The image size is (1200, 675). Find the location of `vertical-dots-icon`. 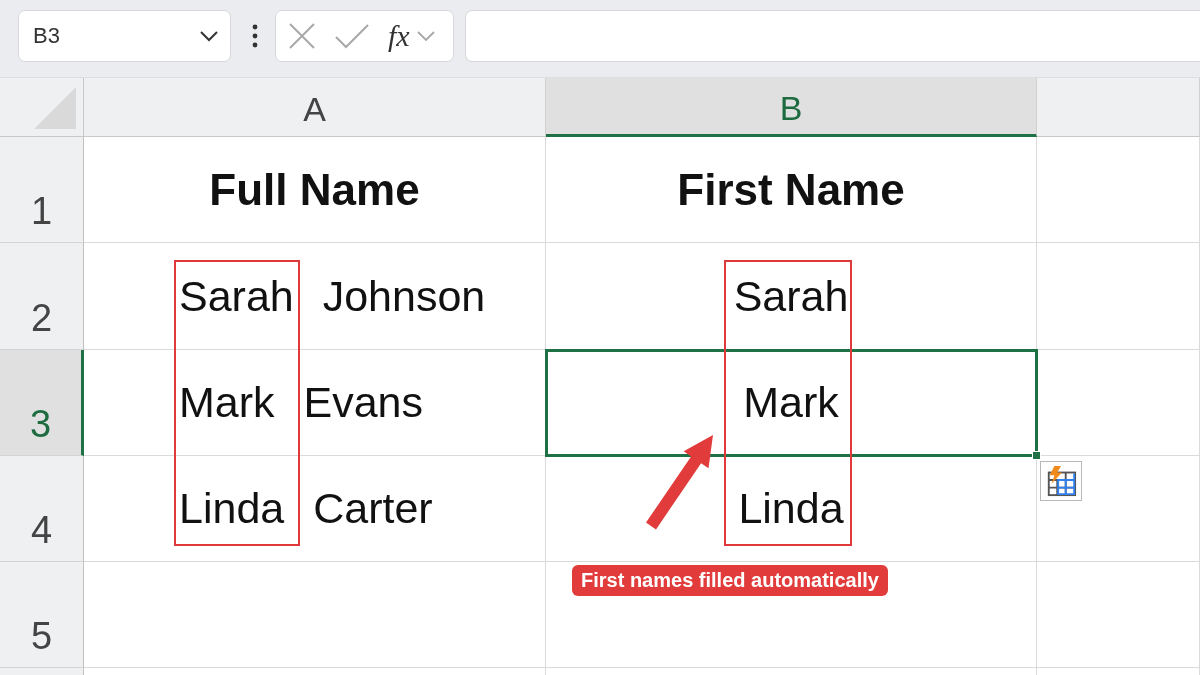

vertical-dots-icon is located at coordinates (255, 35).